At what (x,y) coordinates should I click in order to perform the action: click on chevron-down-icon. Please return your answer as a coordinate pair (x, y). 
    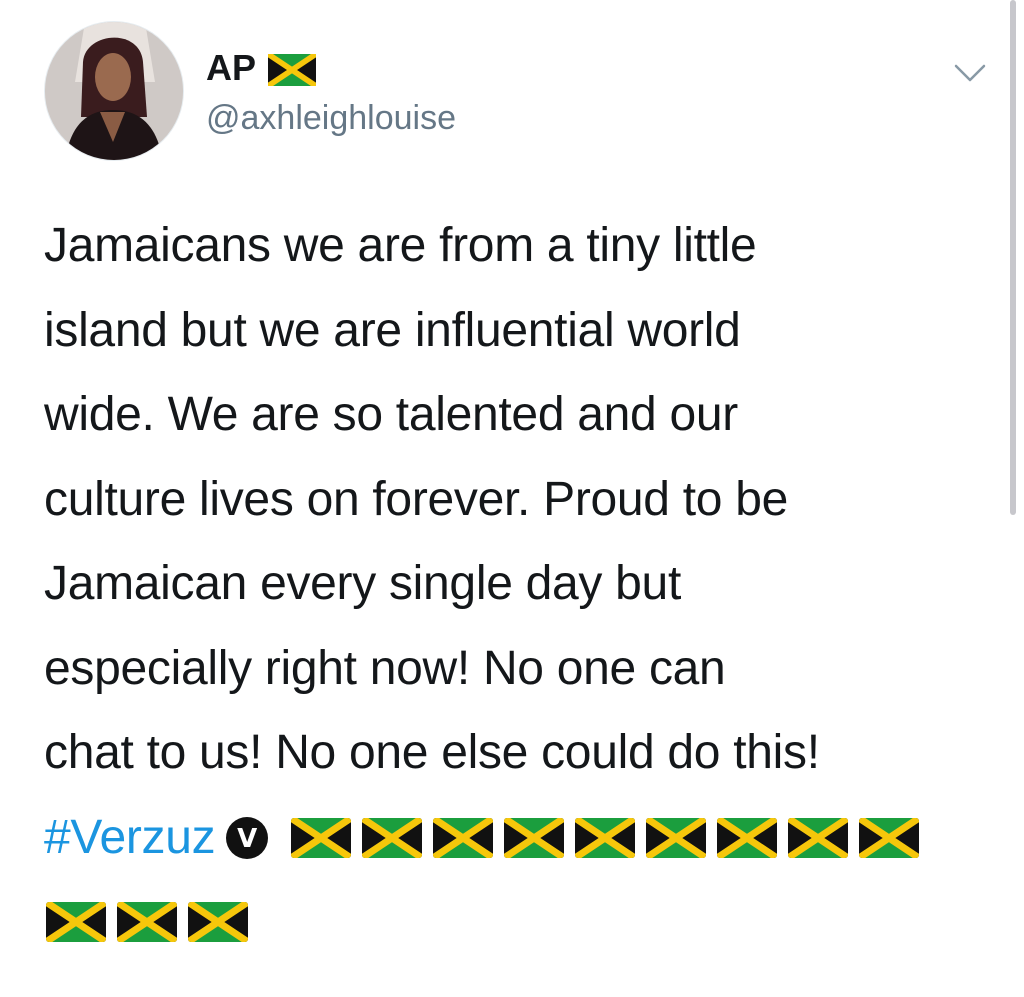
    Looking at the image, I should click on (970, 72).